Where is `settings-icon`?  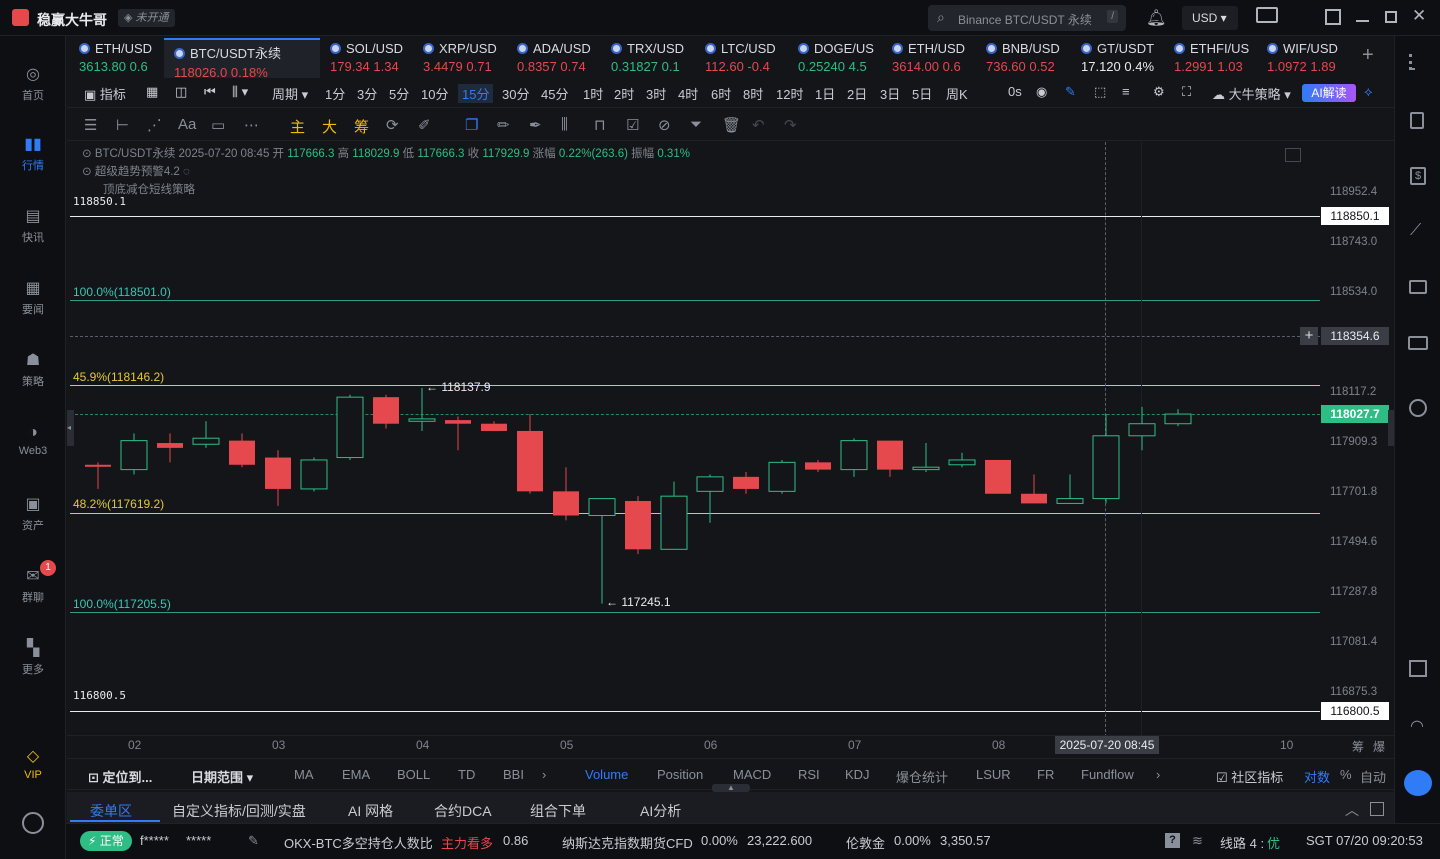
settings-icon is located at coordinates (33, 823).